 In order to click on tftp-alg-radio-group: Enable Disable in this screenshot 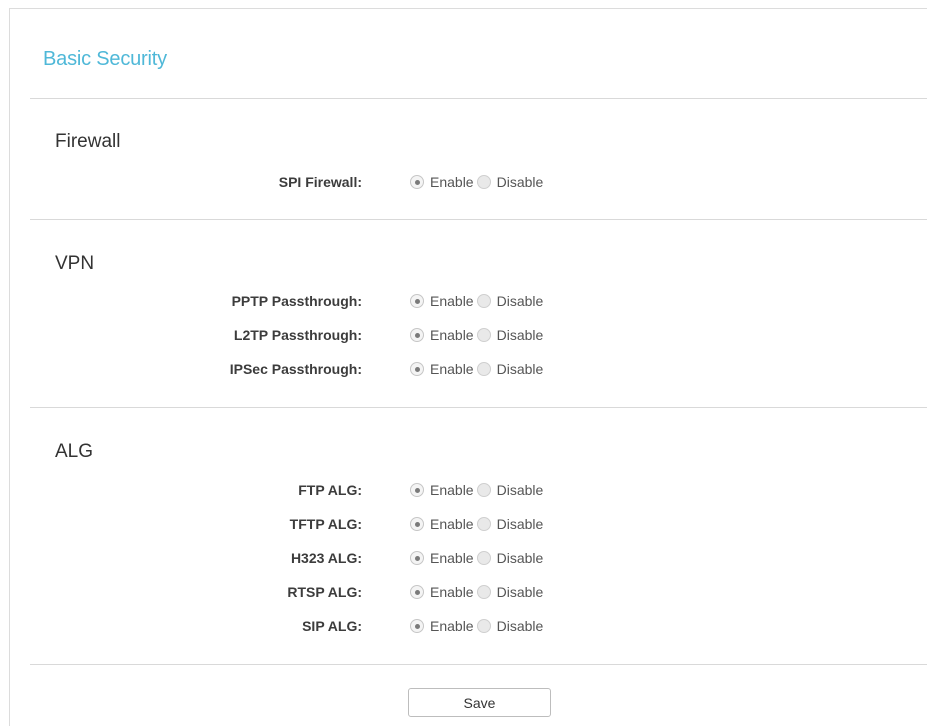, I will do `click(478, 524)`.